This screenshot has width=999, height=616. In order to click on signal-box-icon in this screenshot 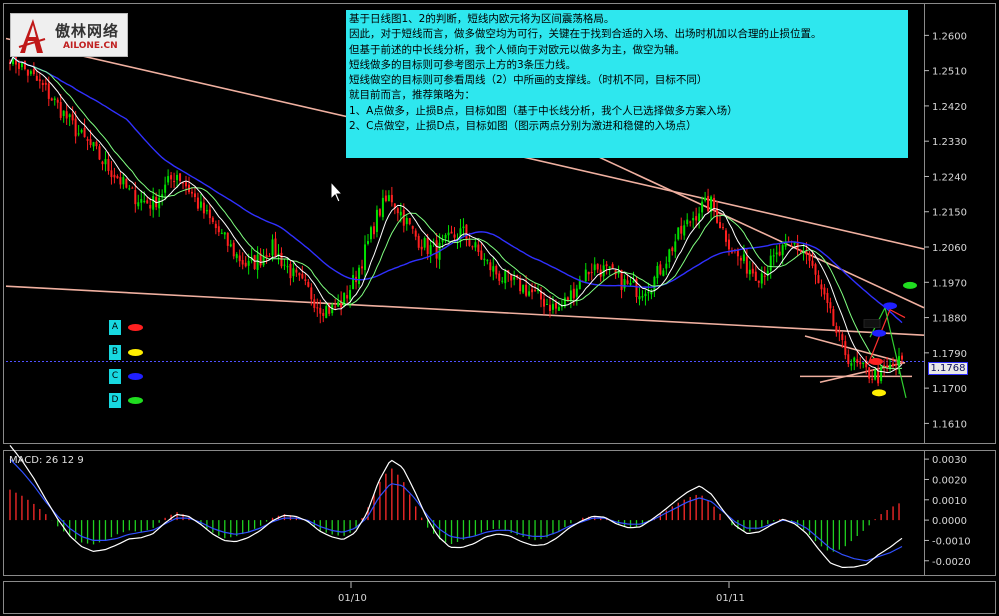, I will do `click(872, 324)`.